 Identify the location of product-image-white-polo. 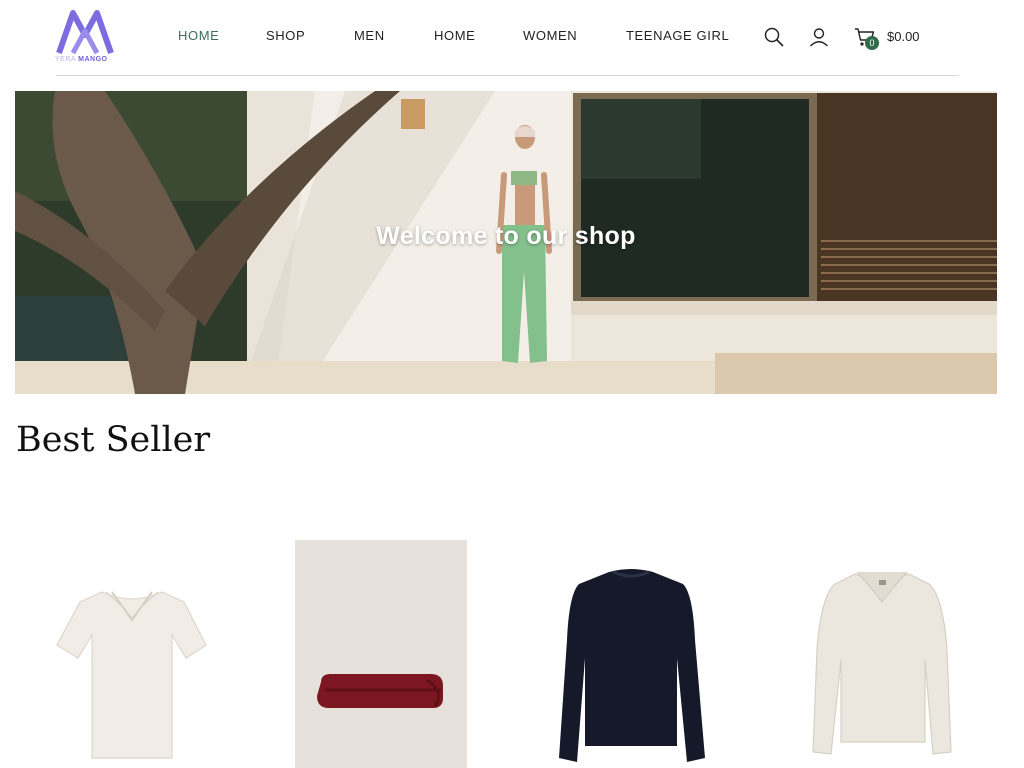
(131, 675).